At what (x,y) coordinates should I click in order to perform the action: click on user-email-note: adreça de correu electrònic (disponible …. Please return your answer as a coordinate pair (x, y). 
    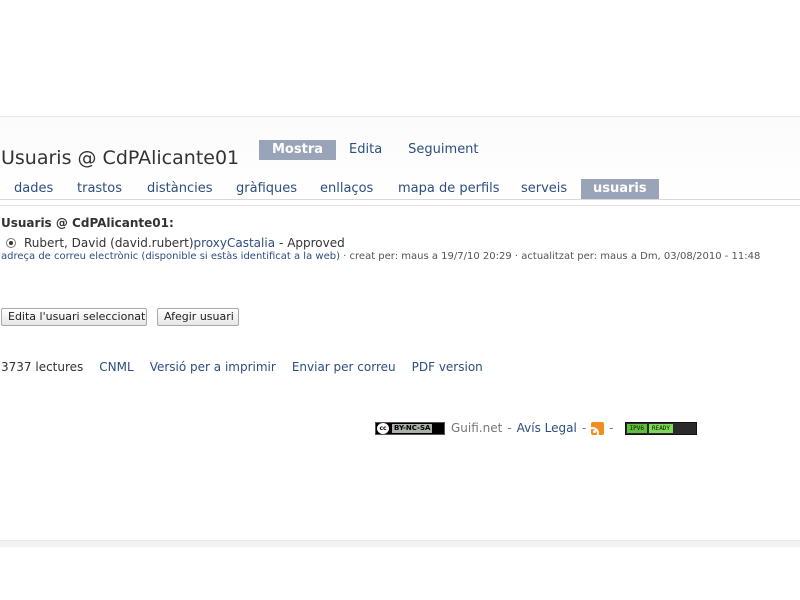
    Looking at the image, I should click on (170, 256).